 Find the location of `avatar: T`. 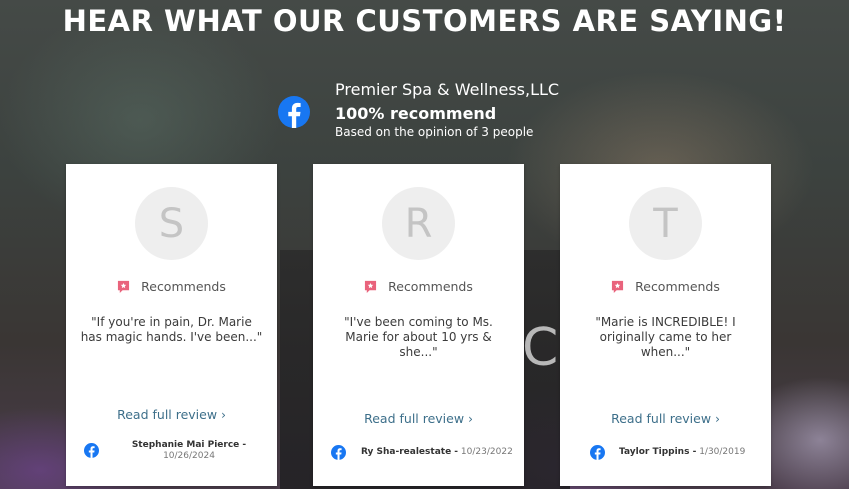

avatar: T is located at coordinates (665, 223).